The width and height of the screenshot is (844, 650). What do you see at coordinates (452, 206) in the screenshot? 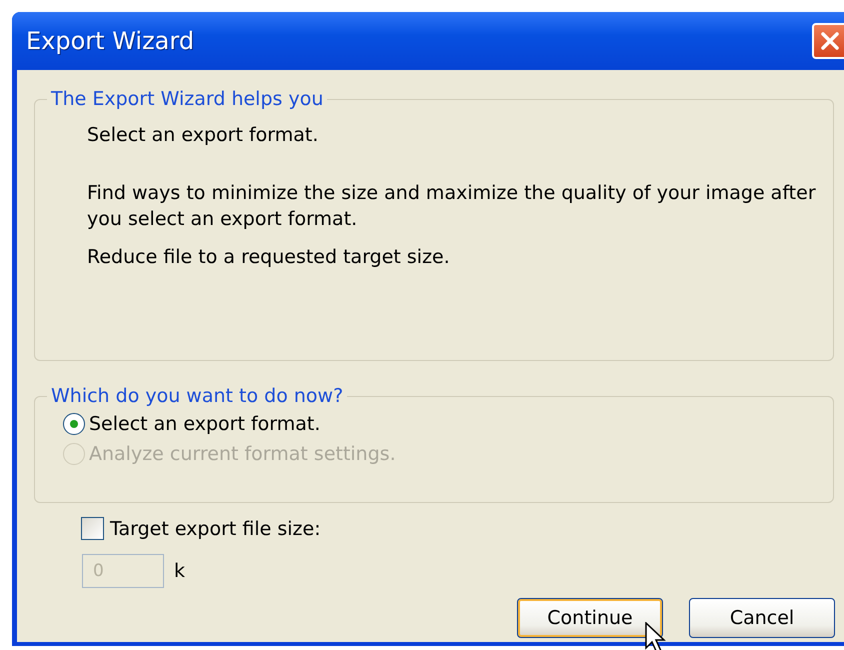
I see `help-text: Find ways to minimize the size and maximize the quality of your image after you select an export format.` at bounding box center [452, 206].